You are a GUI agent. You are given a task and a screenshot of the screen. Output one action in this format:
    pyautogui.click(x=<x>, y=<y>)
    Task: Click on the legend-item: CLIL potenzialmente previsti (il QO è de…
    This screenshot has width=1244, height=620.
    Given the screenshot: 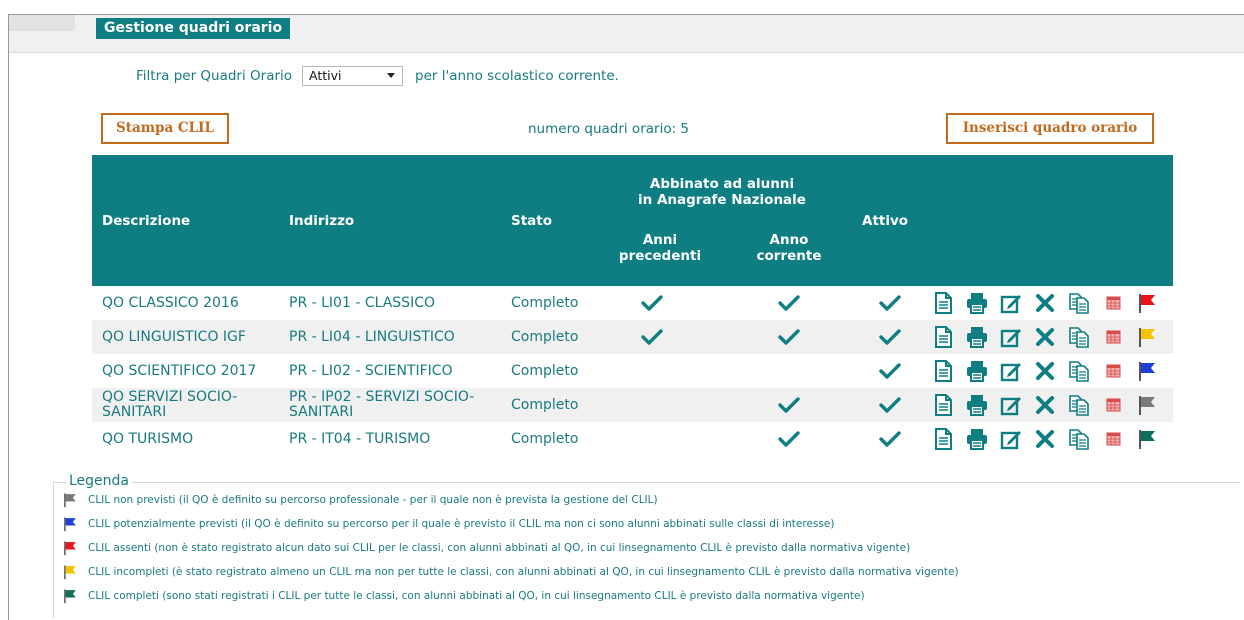 What is the action you would take?
    pyautogui.click(x=448, y=524)
    